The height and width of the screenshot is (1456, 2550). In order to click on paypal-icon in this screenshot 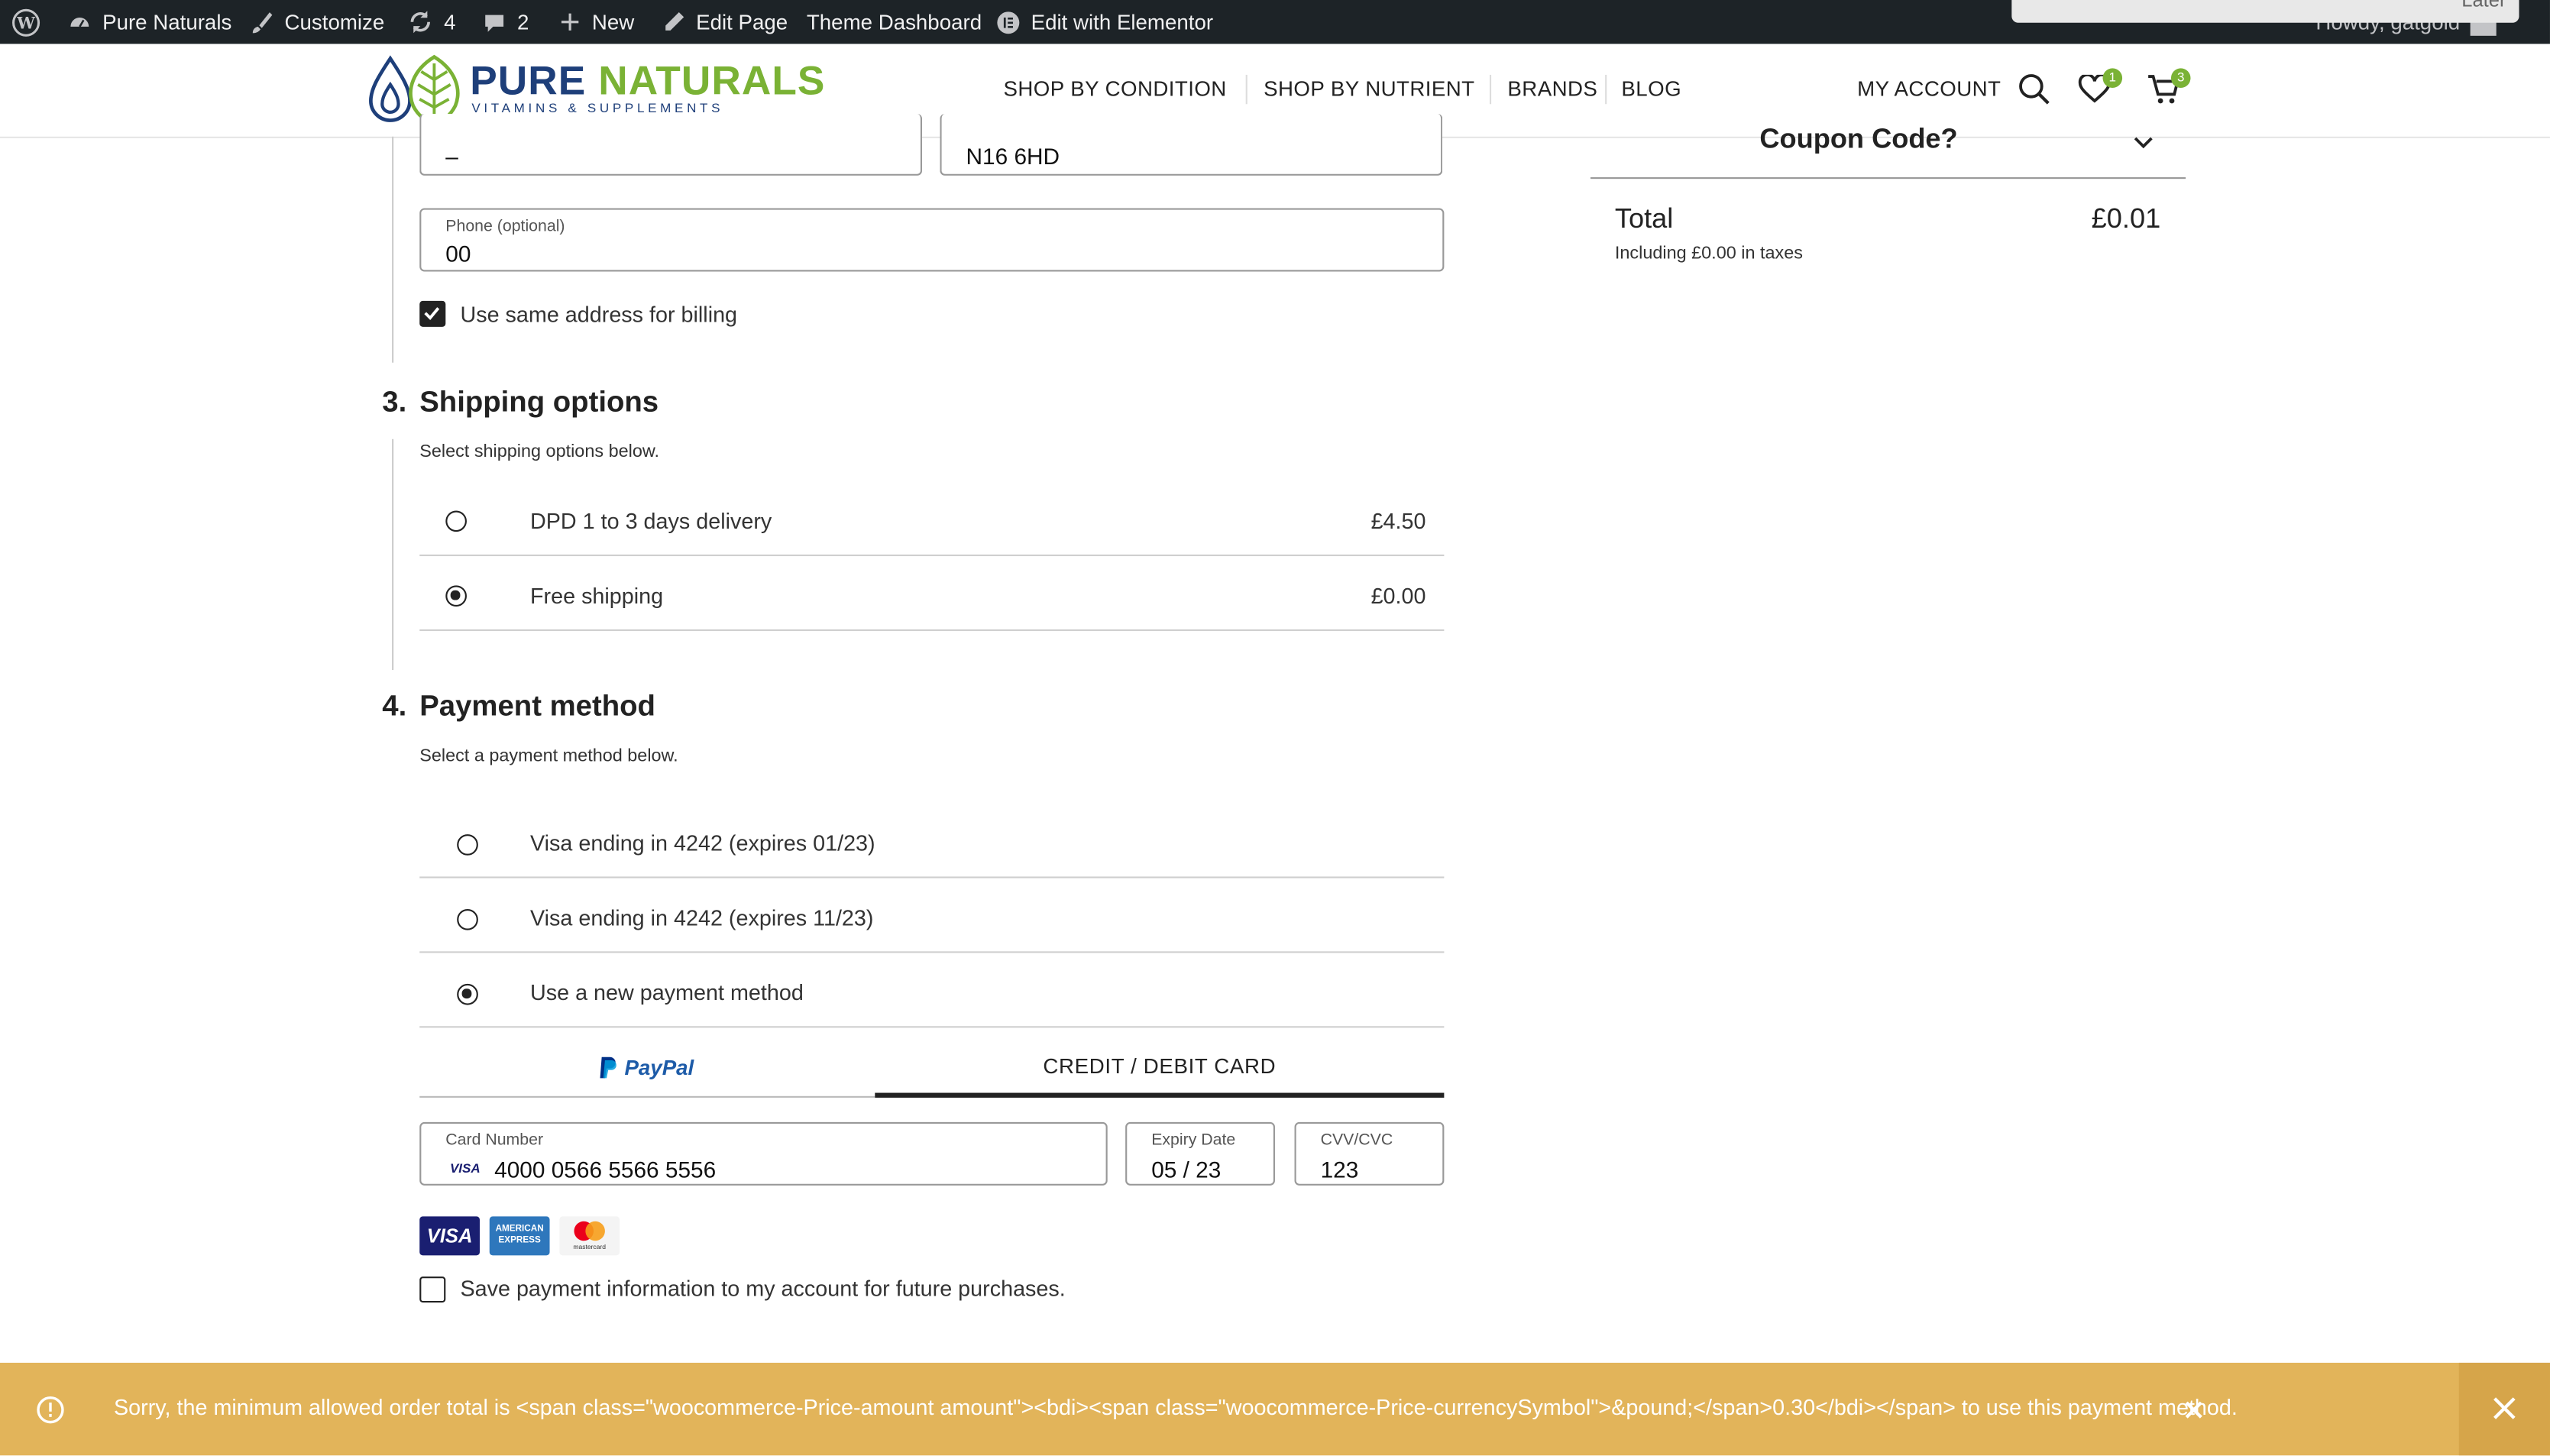, I will do `click(608, 1067)`.